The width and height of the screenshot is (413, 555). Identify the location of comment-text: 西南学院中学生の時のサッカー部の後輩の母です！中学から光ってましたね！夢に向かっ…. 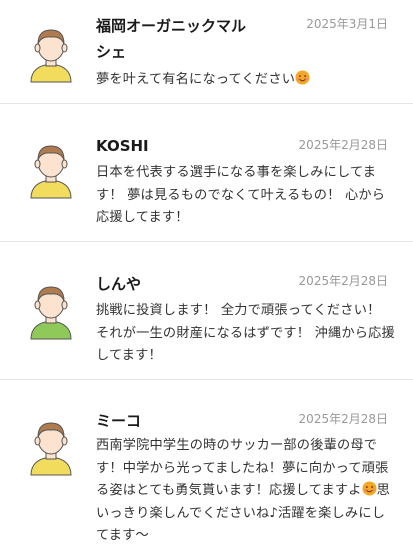
(246, 491).